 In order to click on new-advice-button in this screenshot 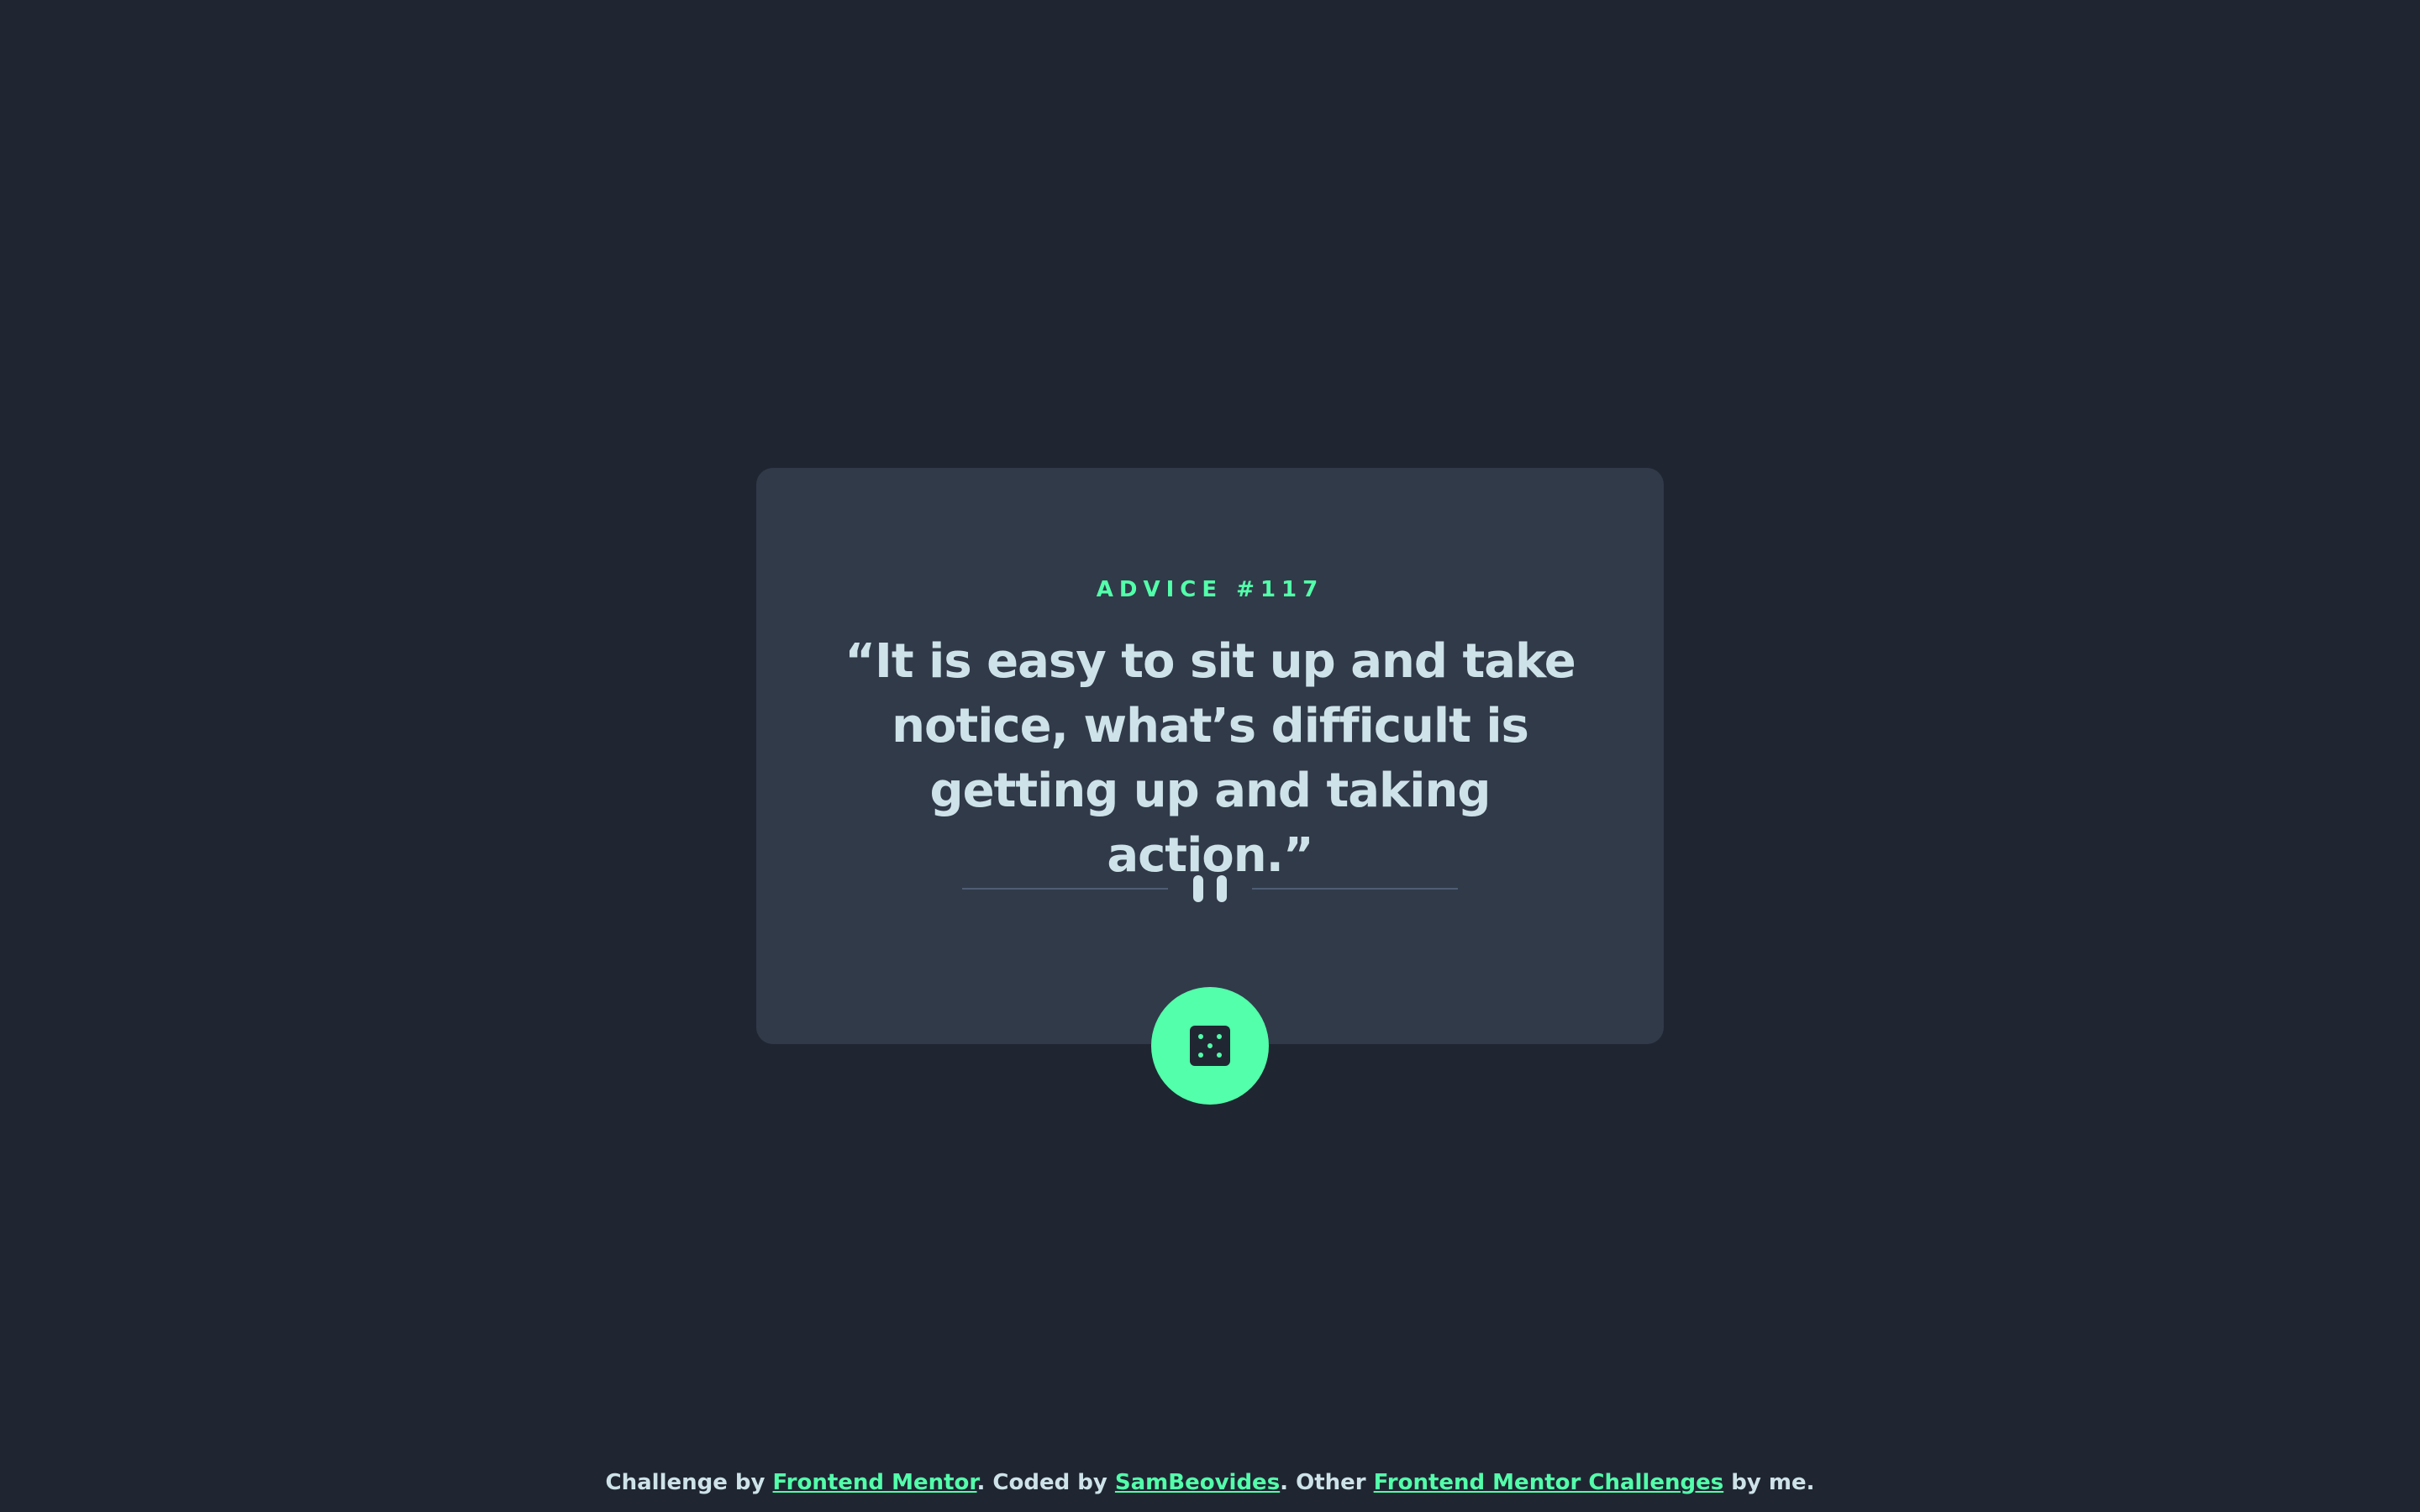, I will do `click(1210, 1046)`.